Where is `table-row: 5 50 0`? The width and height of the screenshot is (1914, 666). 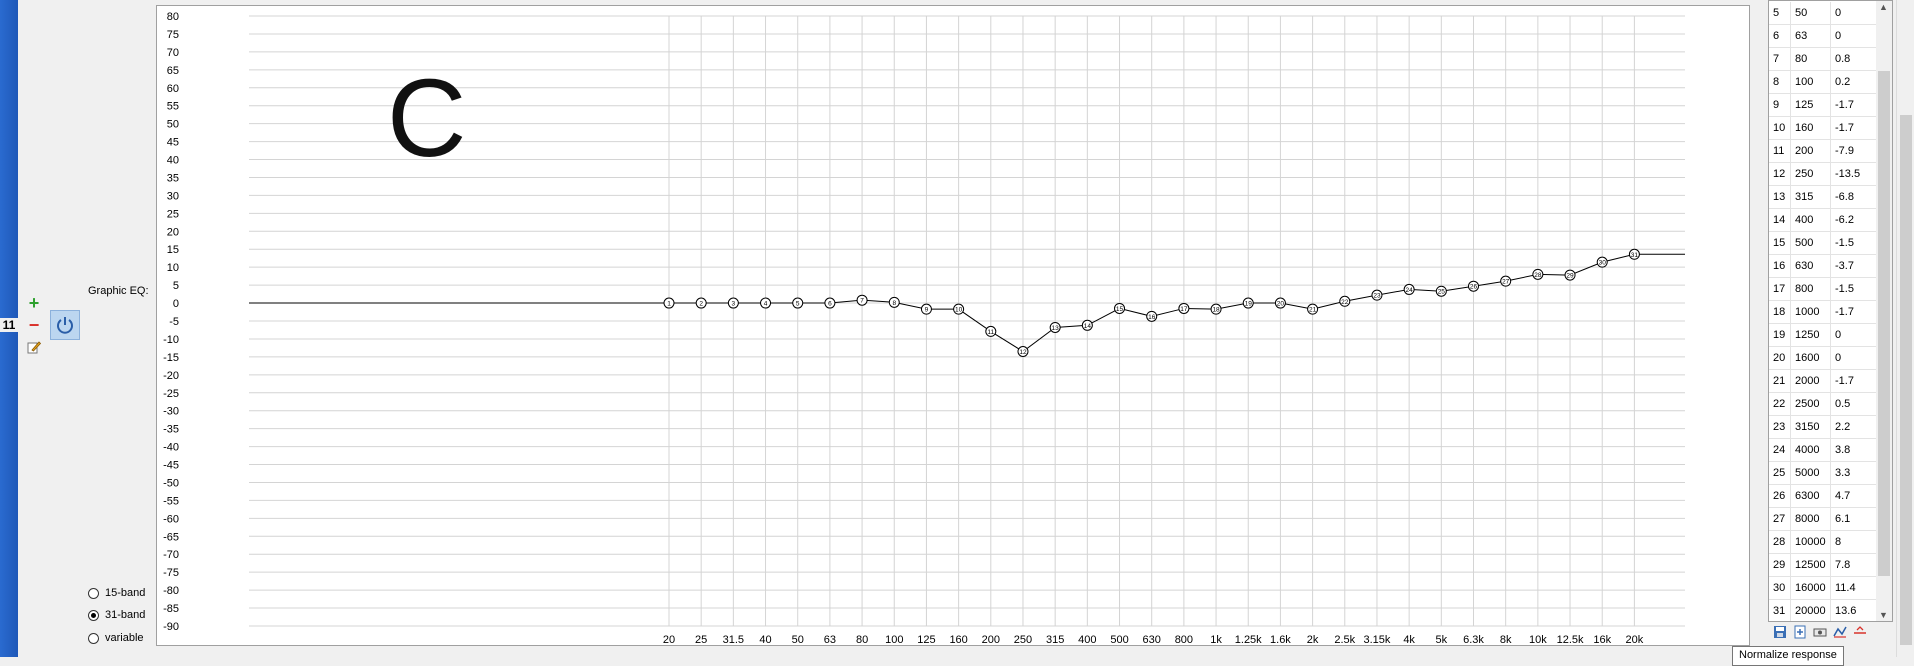
table-row: 5 50 0 is located at coordinates (1822, 13).